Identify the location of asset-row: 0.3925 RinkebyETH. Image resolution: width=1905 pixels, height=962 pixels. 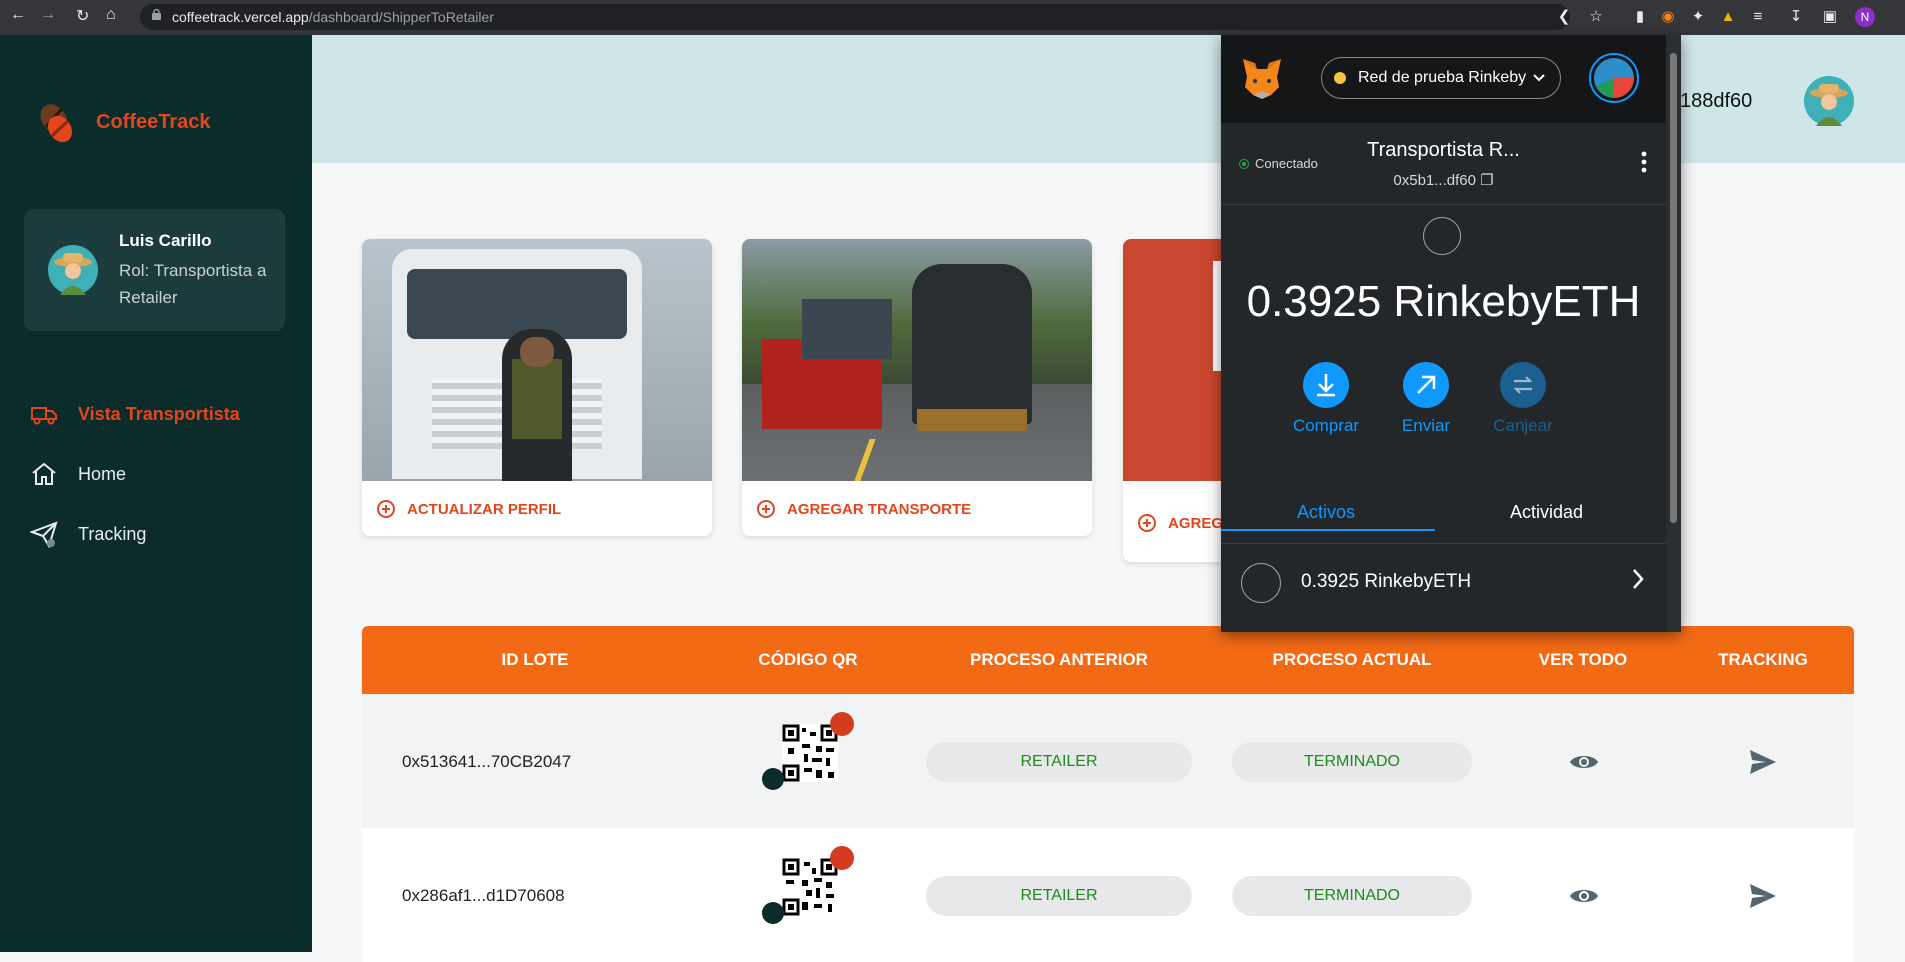
(1443, 580).